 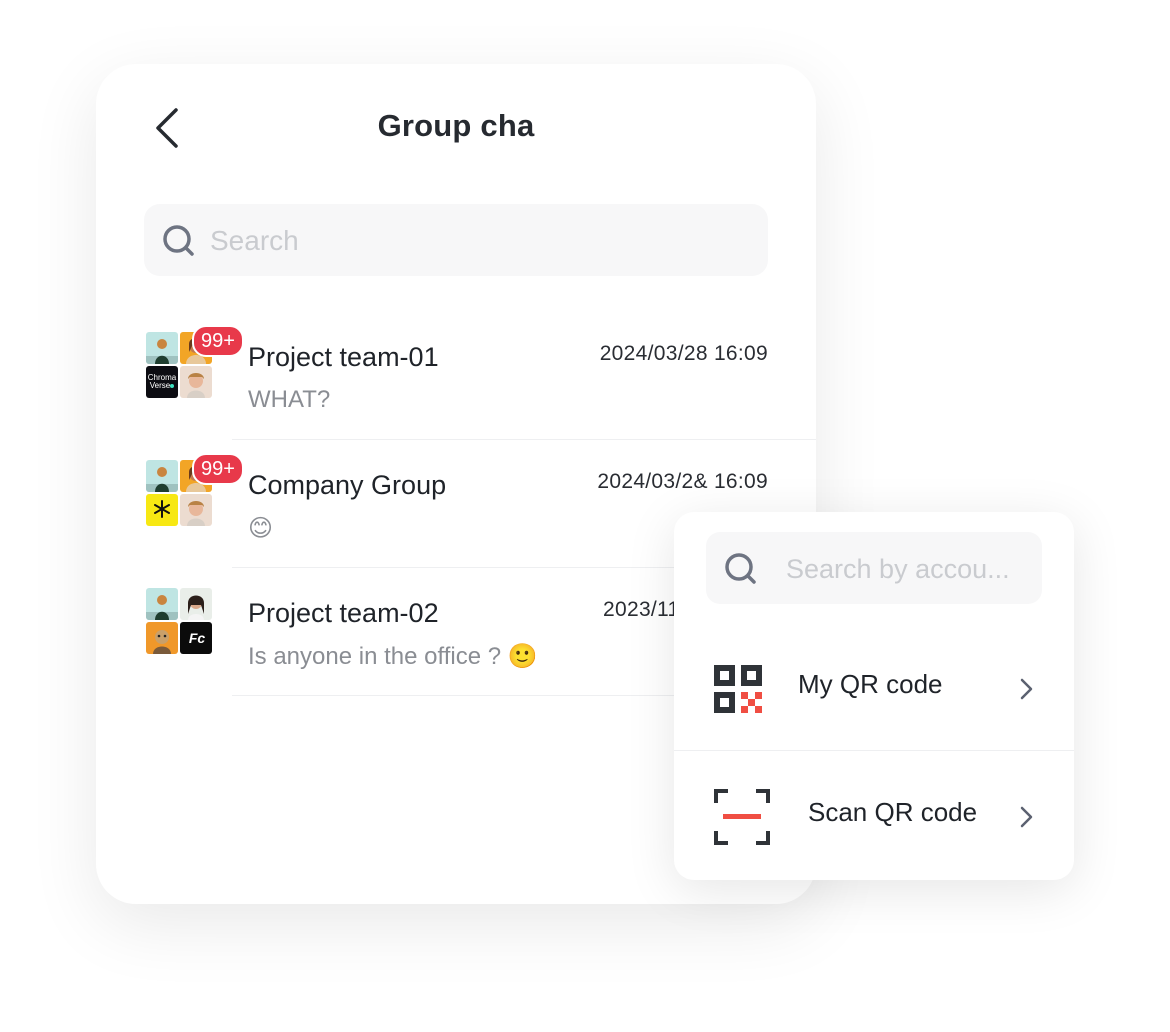 I want to click on scan-qr-code-item: Scan QR code, so click(x=874, y=816).